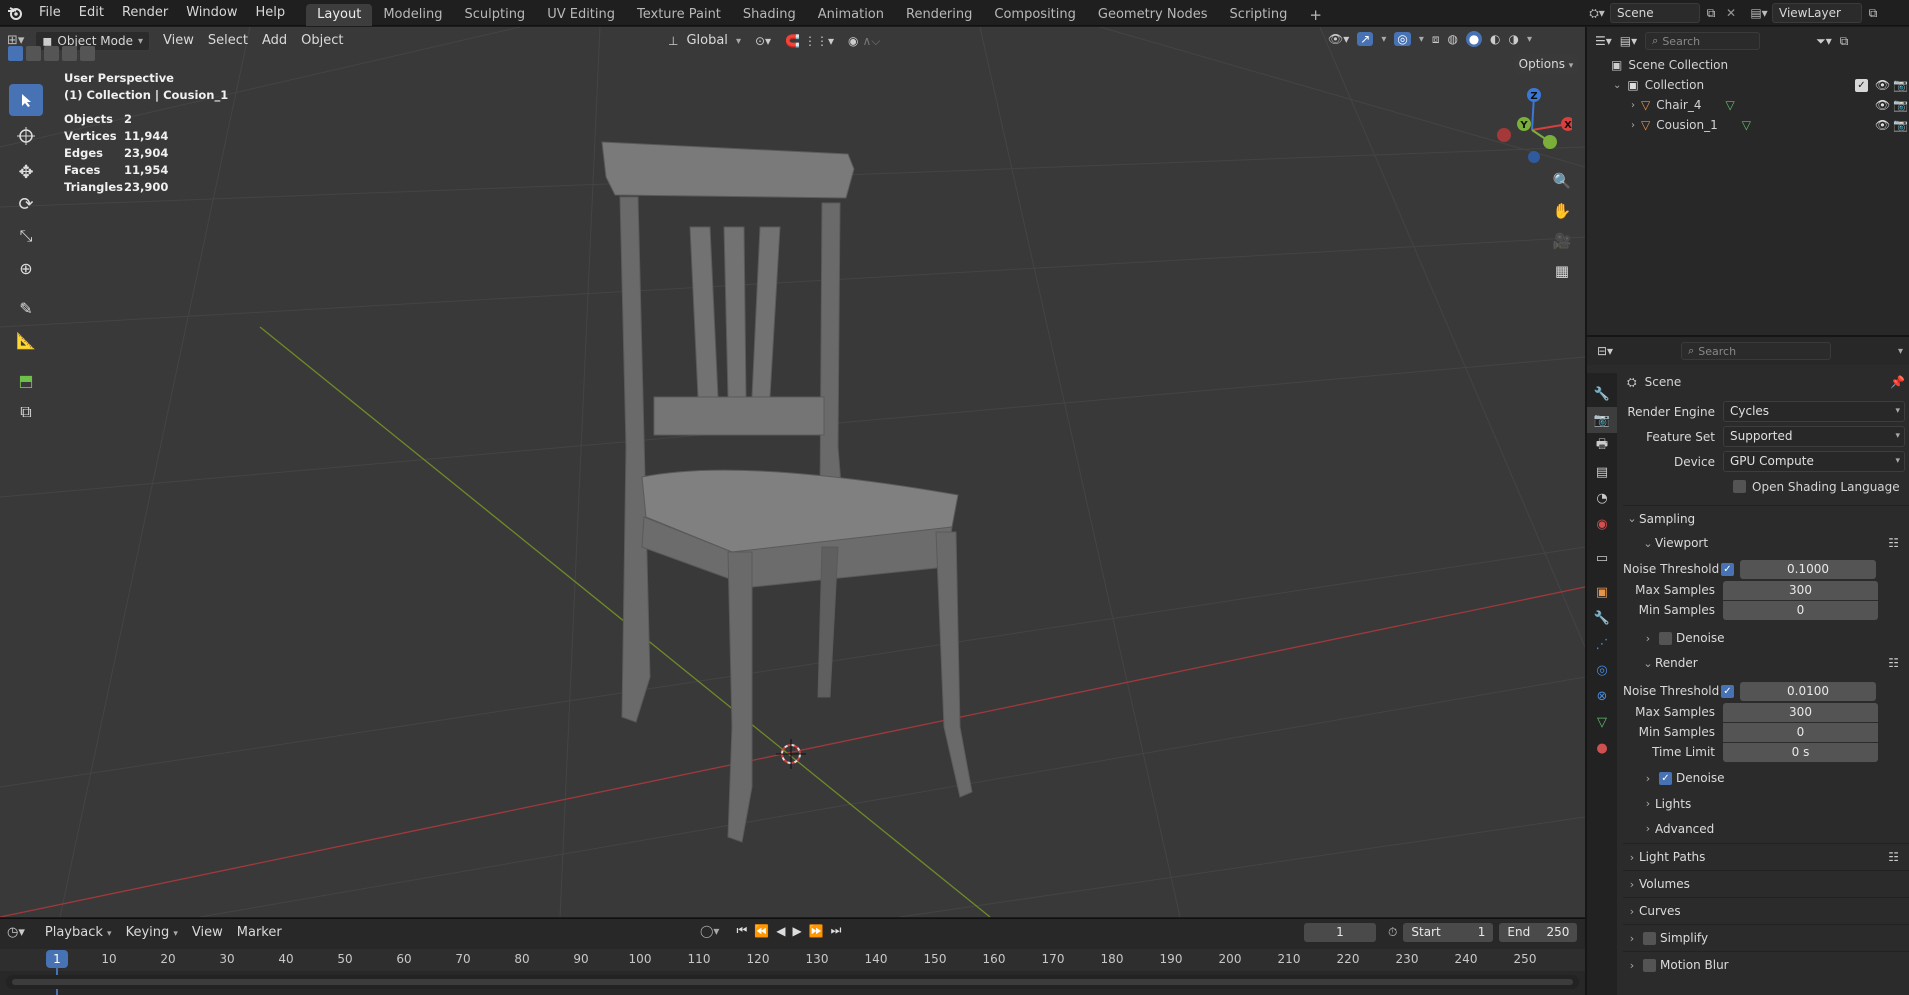 The width and height of the screenshot is (1909, 995). I want to click on end-frame-field: End 250, so click(1538, 932).